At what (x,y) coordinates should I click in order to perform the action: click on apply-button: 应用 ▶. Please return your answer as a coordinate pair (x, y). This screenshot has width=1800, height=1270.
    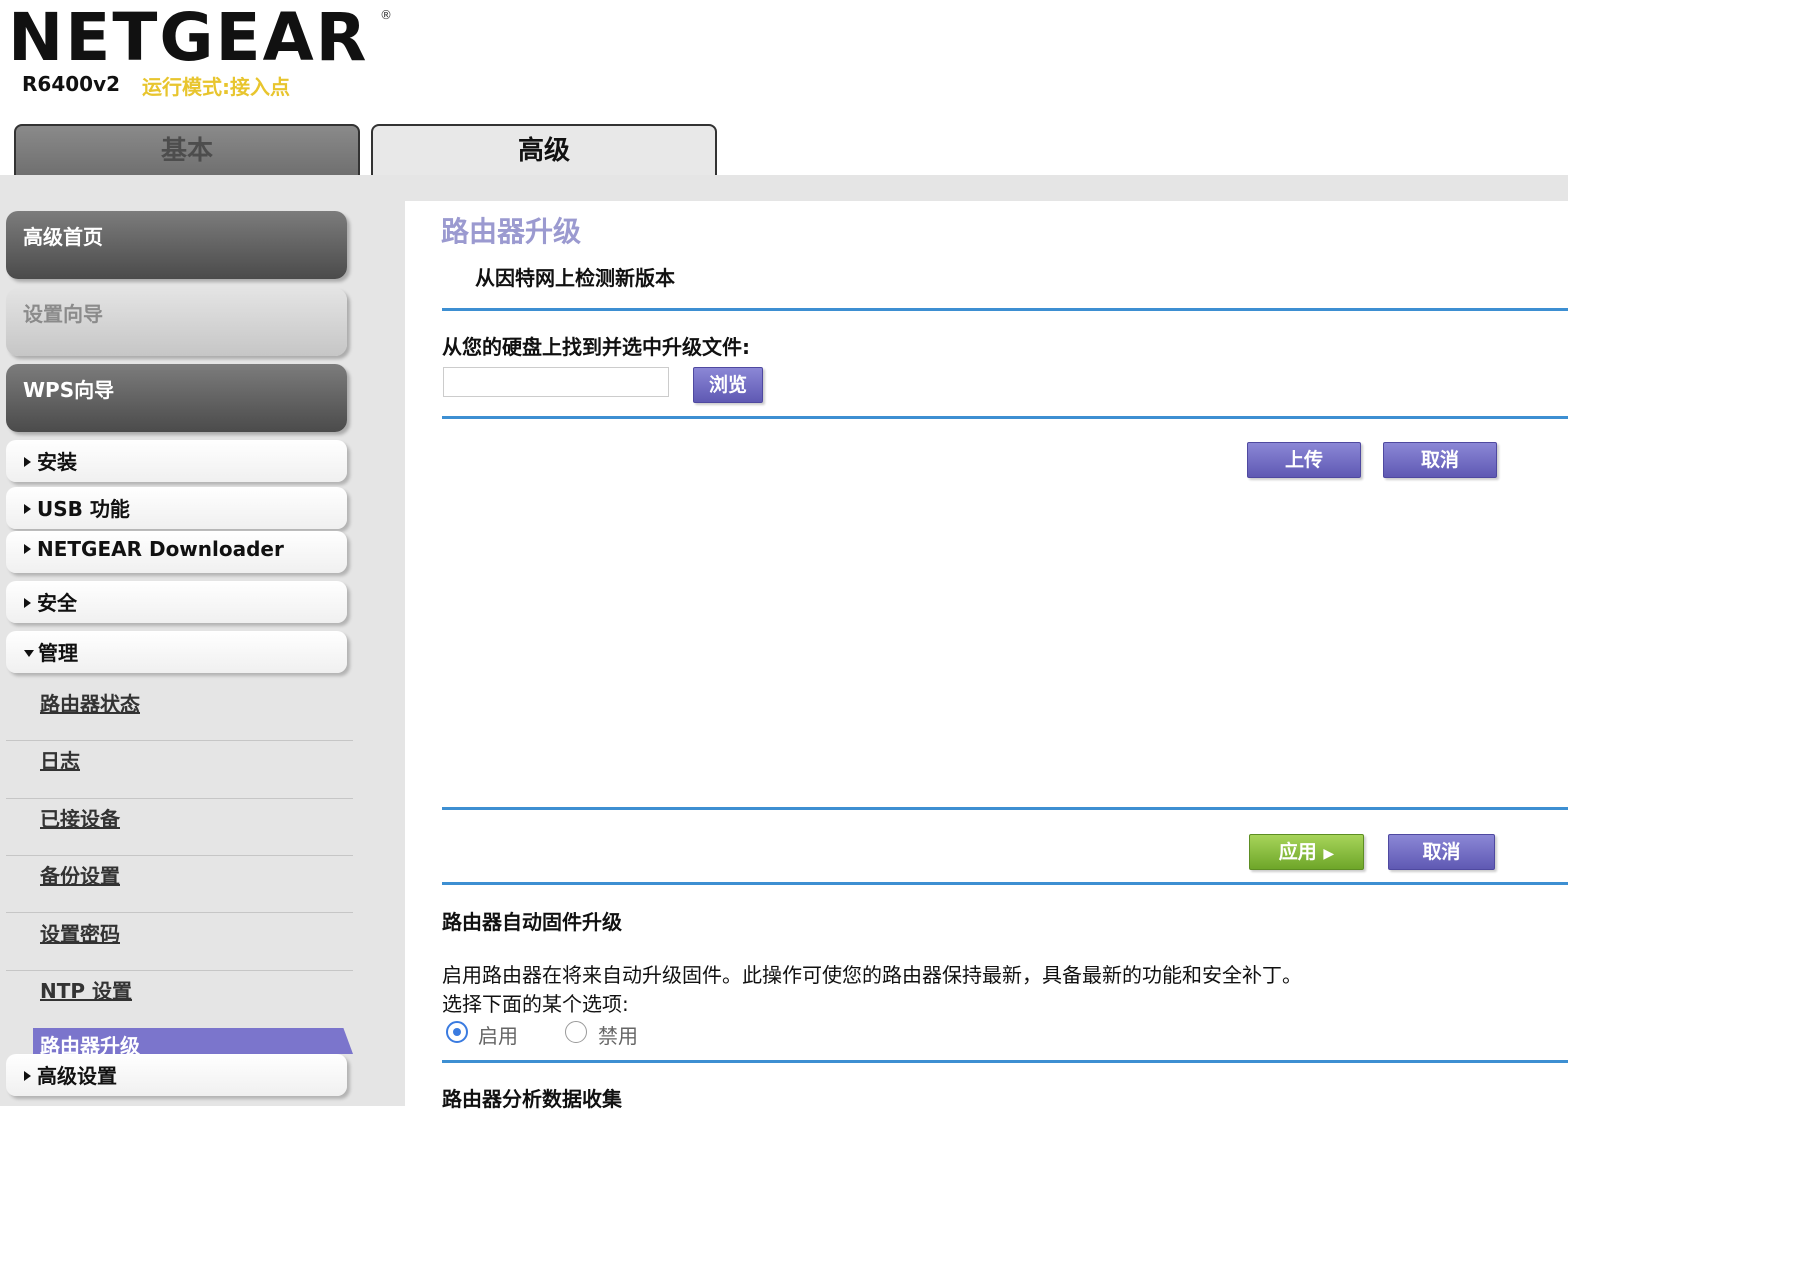
    Looking at the image, I should click on (1306, 852).